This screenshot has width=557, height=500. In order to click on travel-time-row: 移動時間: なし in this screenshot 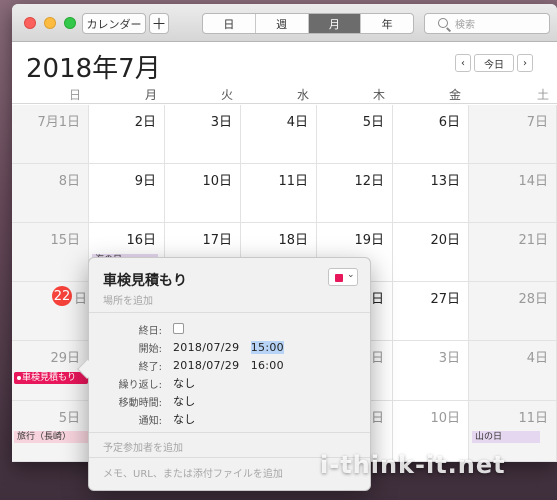, I will do `click(229, 401)`.